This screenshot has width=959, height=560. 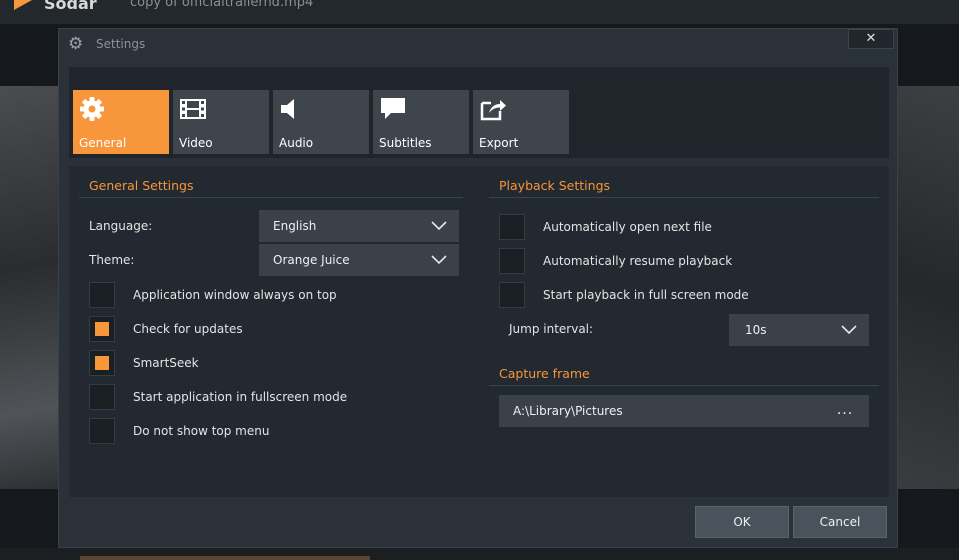 I want to click on jump-interval-value: 10s, so click(x=756, y=330).